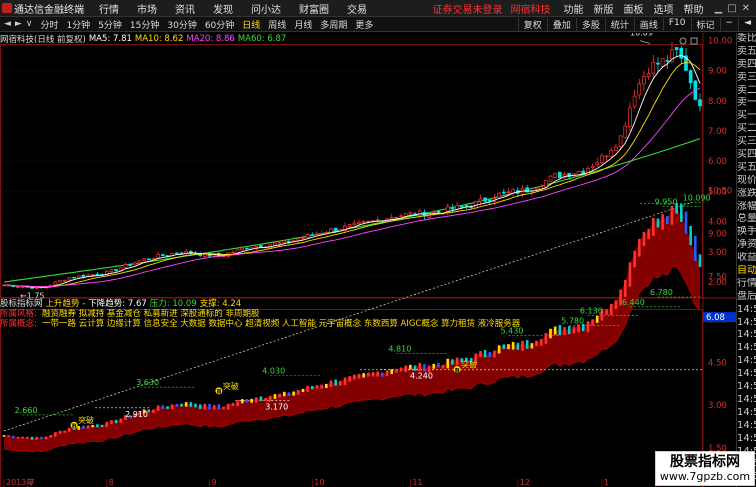 Image resolution: width=756 pixels, height=487 pixels. I want to click on collapse-button: −, so click(729, 24).